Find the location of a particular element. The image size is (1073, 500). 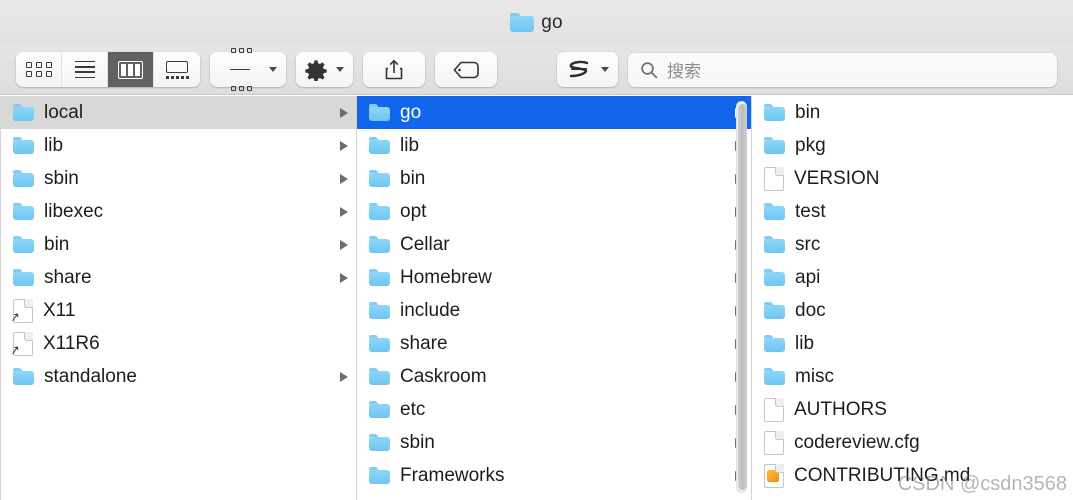

file-row: ↗ X11 is located at coordinates (178, 310).